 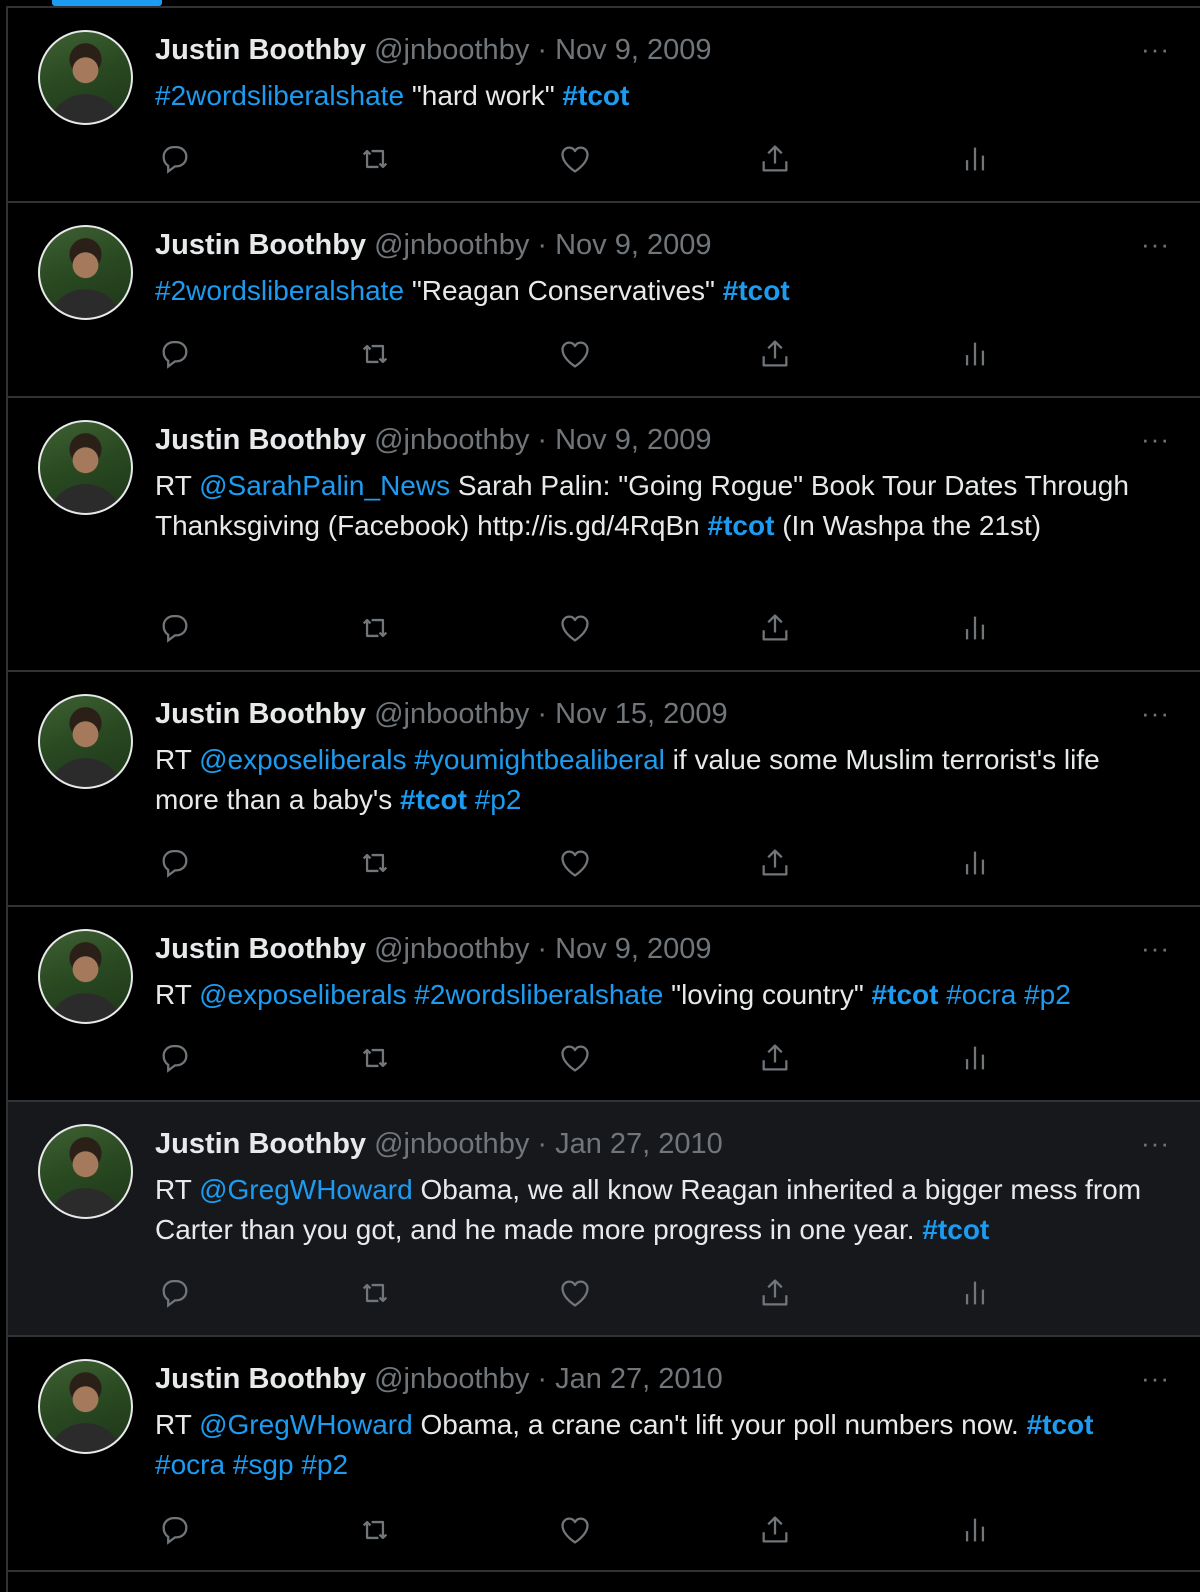 I want to click on hashtag-link: #youmightbealiberal, so click(x=539, y=759).